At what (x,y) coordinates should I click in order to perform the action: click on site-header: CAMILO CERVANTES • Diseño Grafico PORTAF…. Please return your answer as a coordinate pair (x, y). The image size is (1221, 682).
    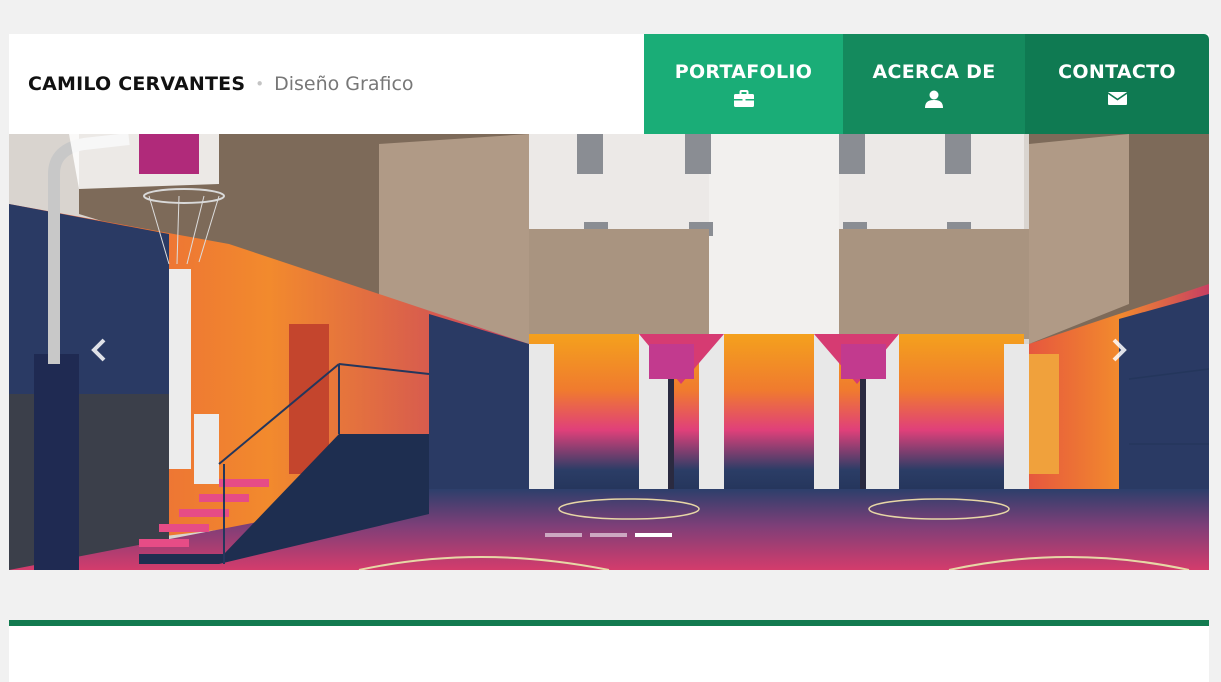
    Looking at the image, I should click on (609, 84).